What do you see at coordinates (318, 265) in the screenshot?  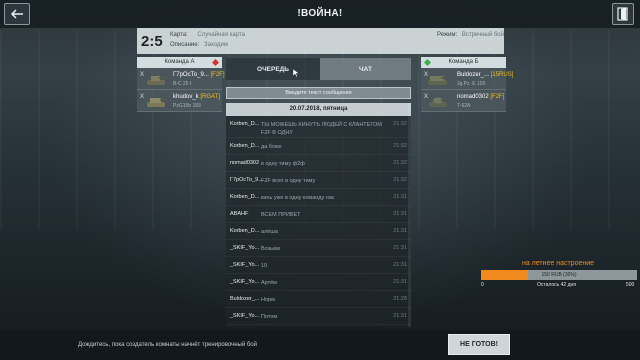 I see `chat-message: _SKIF_Yo... 10 21:31` at bounding box center [318, 265].